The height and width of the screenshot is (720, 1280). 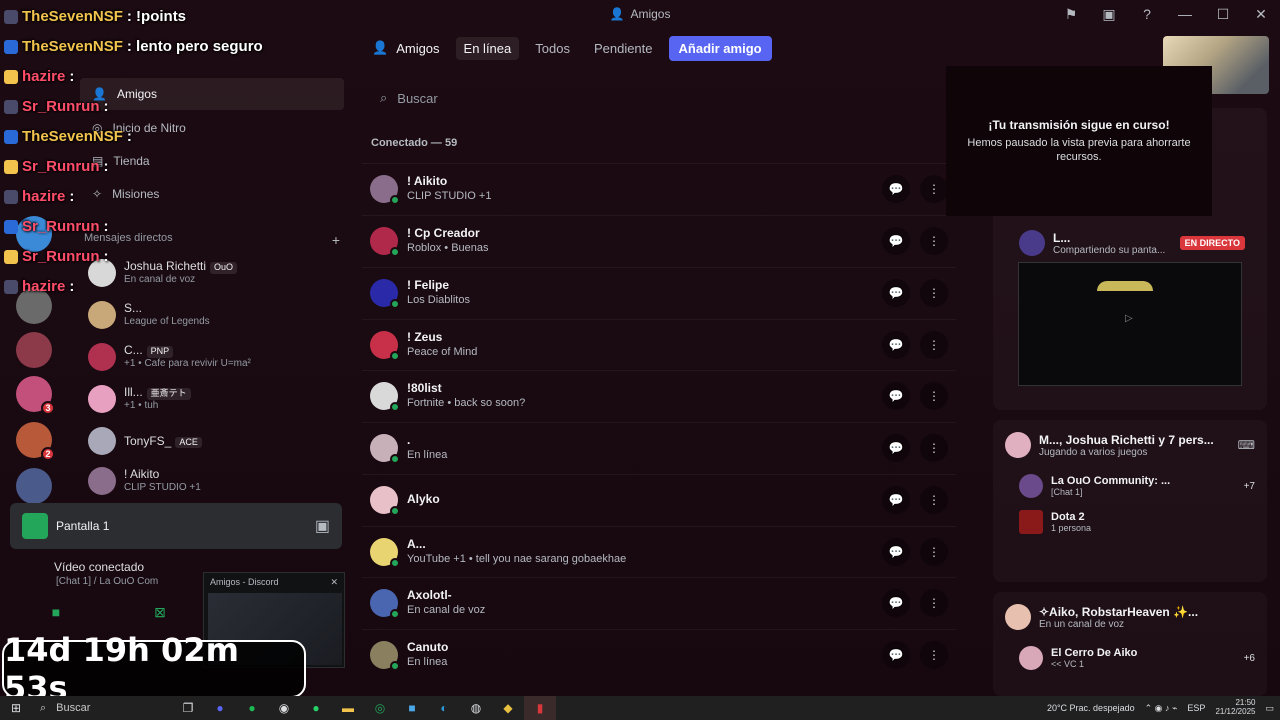 What do you see at coordinates (1071, 14) in the screenshot?
I see `flag-icon: ⚑` at bounding box center [1071, 14].